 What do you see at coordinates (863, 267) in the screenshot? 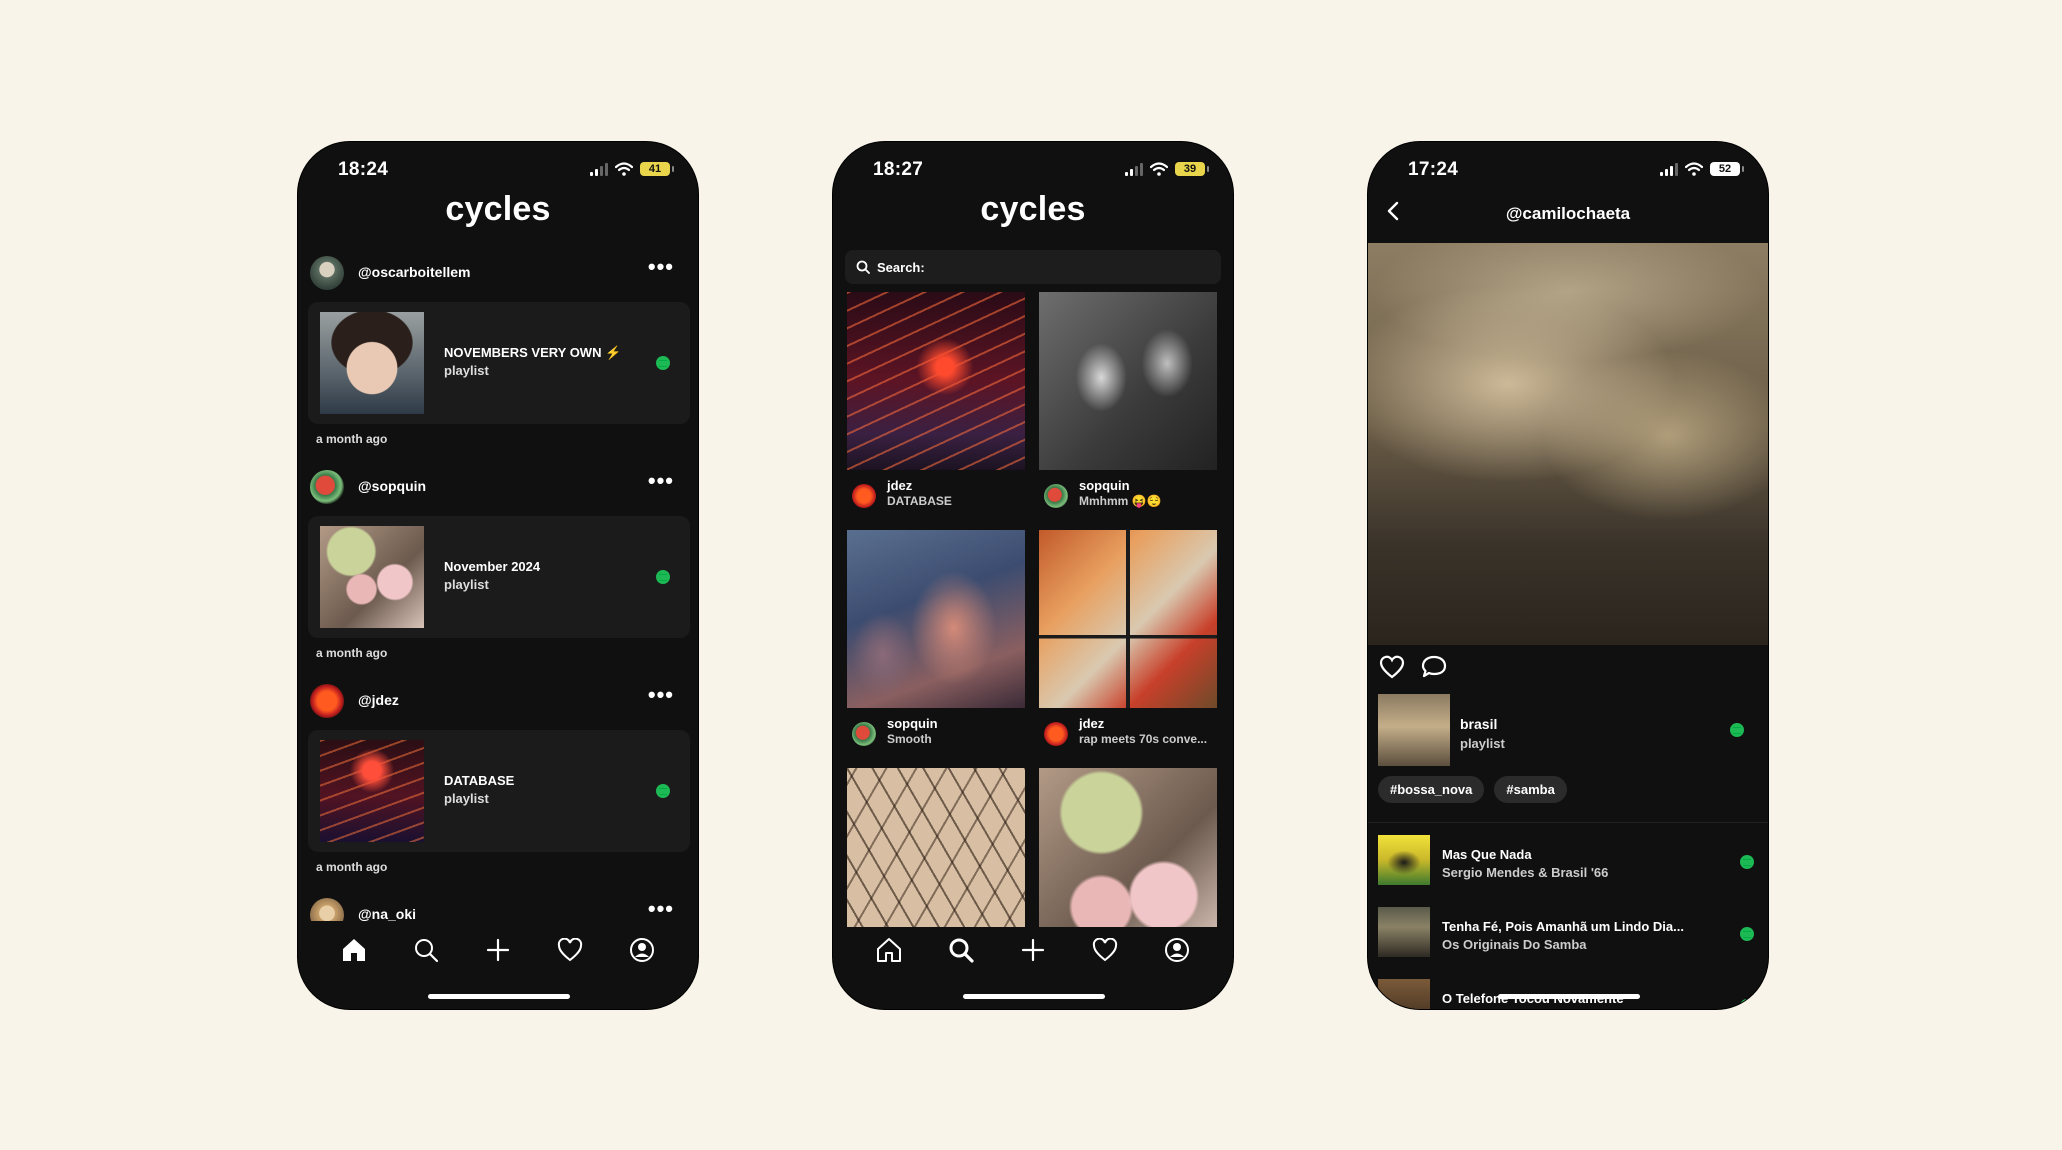
I see `search-icon` at bounding box center [863, 267].